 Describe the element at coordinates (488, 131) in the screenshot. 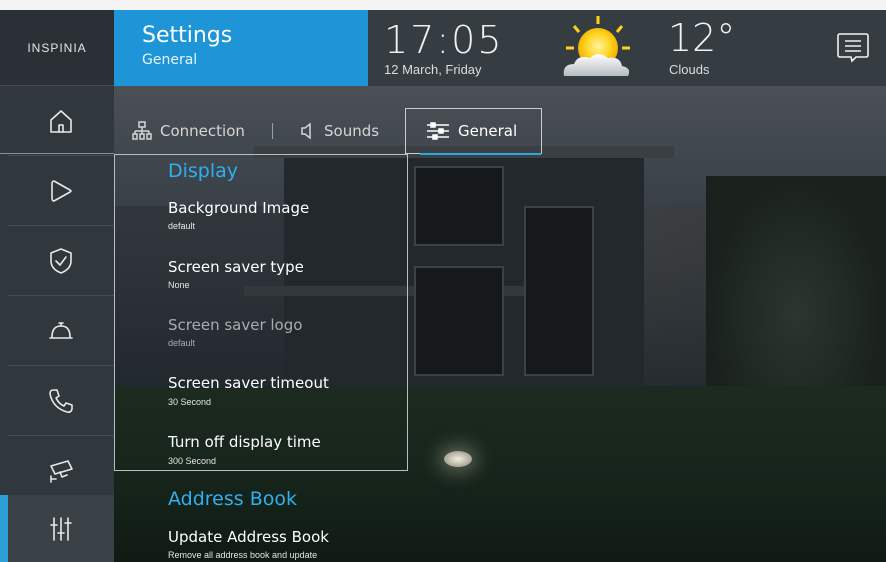

I see `tab-general-label: General` at that location.